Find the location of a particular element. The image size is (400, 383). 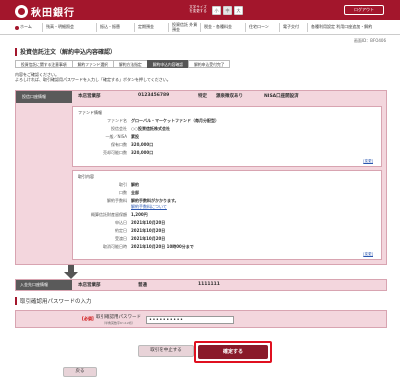

password-label: 取引確認用パスワード is located at coordinates (118, 317).